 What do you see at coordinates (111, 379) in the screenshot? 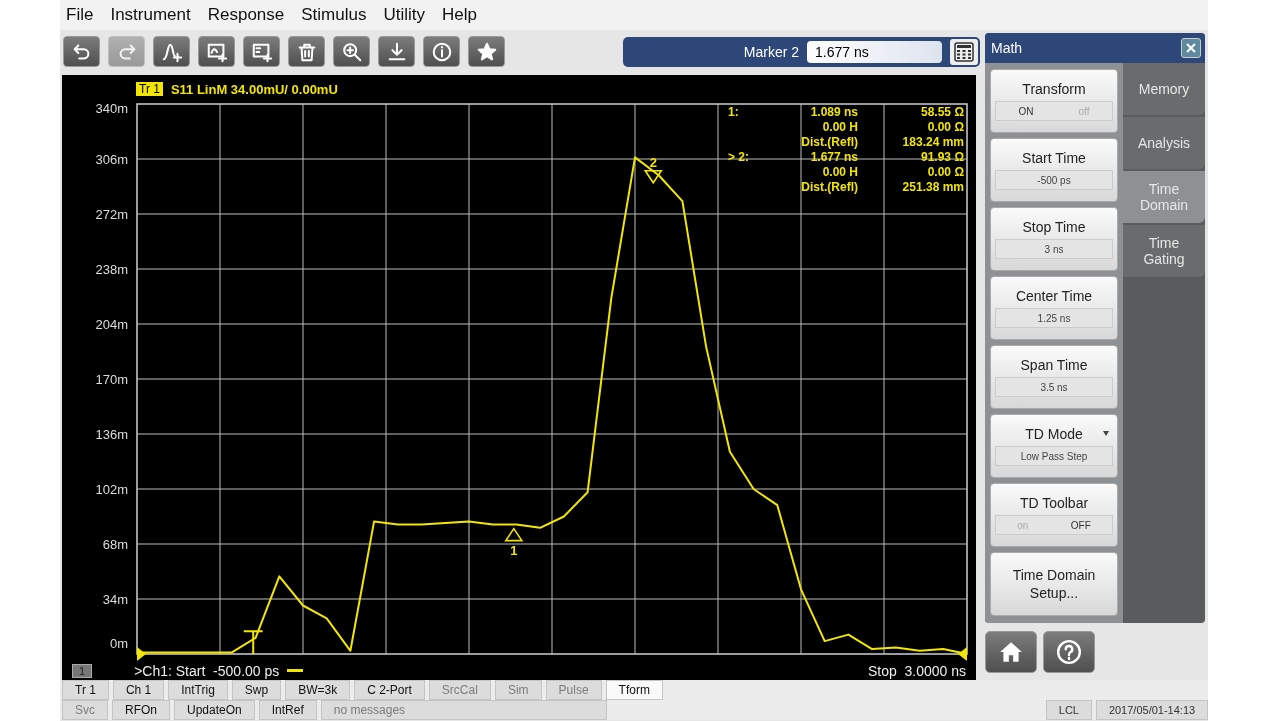
I see `y-tick-label: 170m` at bounding box center [111, 379].